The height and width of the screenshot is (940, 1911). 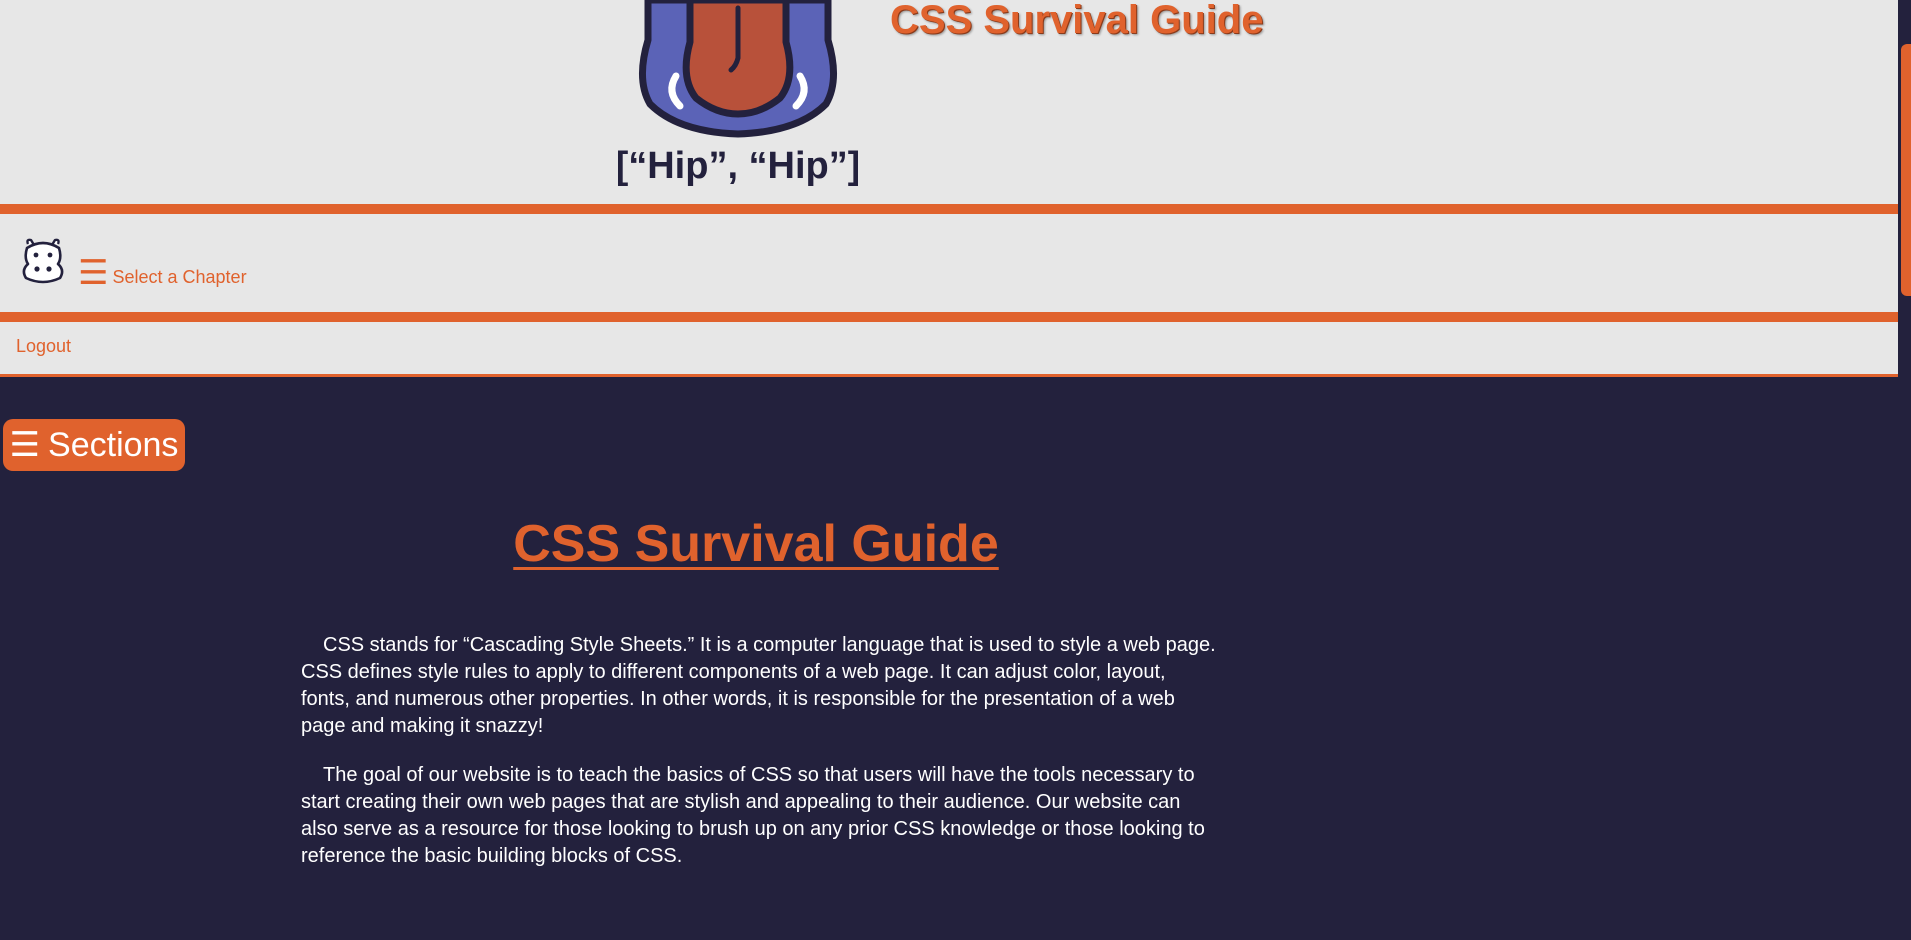 What do you see at coordinates (43, 346) in the screenshot?
I see `logout-link: Logout` at bounding box center [43, 346].